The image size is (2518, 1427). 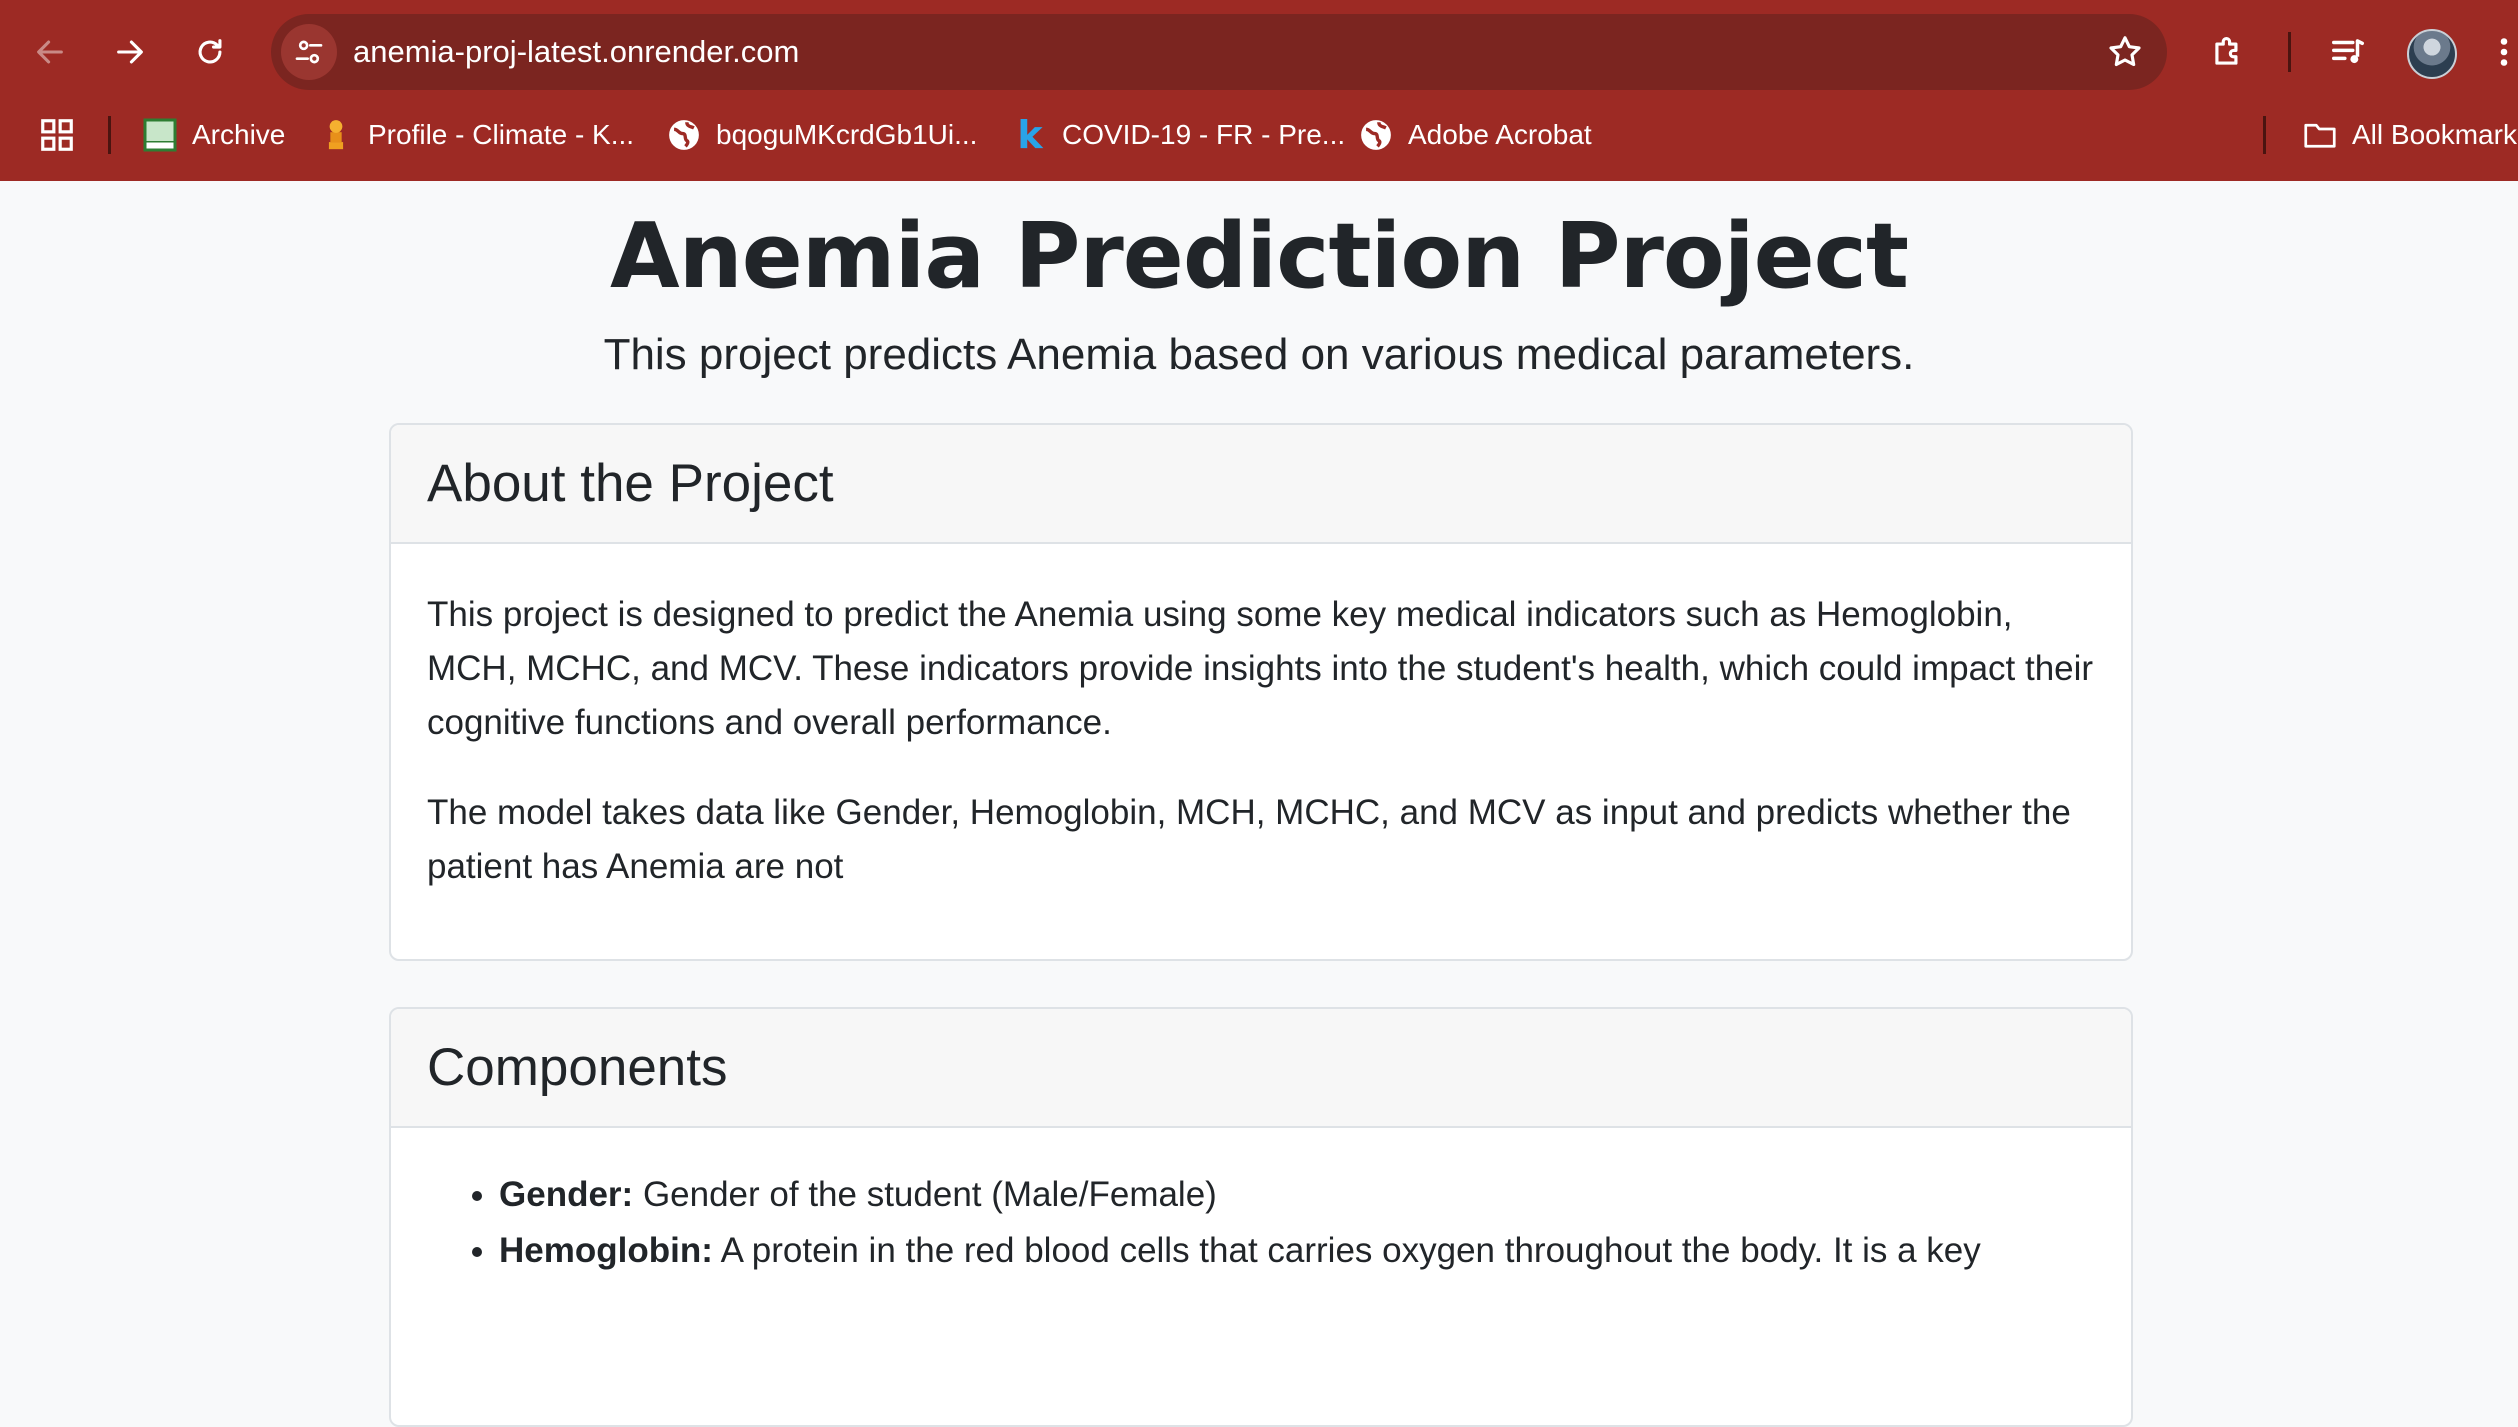 What do you see at coordinates (2125, 52) in the screenshot?
I see `star-icon` at bounding box center [2125, 52].